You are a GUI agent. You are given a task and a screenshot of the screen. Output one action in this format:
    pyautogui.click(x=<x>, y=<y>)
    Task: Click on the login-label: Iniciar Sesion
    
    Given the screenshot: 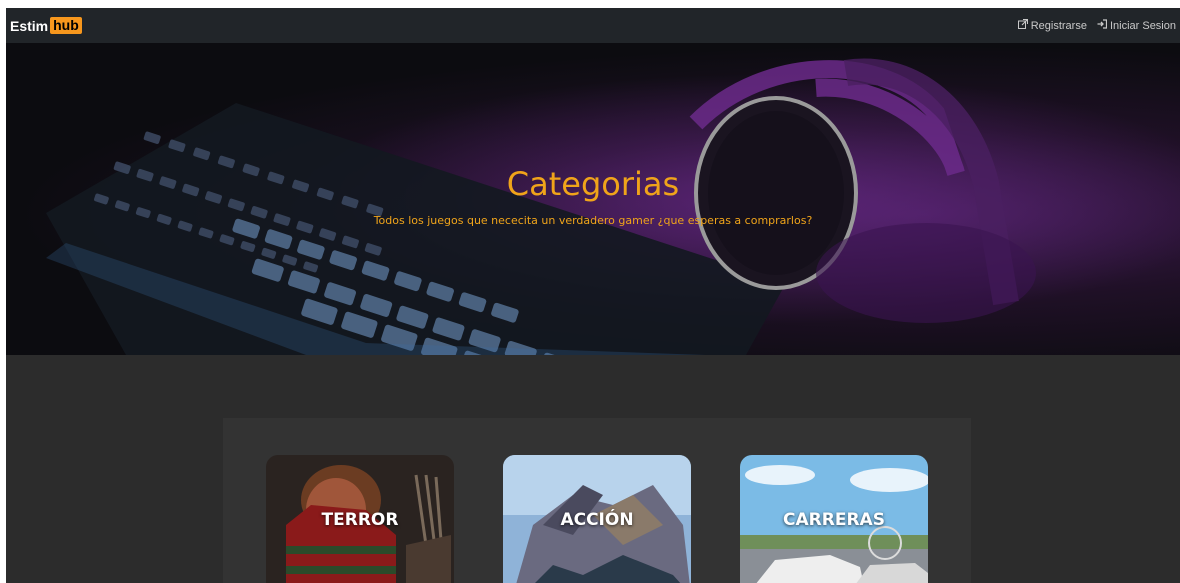 What is the action you would take?
    pyautogui.click(x=1142, y=25)
    